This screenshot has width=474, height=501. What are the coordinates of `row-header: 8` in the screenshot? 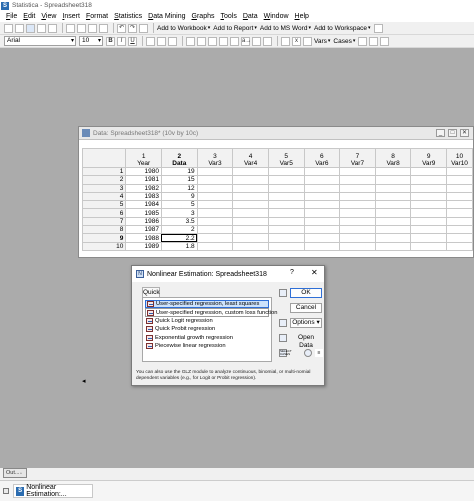 It's located at (104, 230).